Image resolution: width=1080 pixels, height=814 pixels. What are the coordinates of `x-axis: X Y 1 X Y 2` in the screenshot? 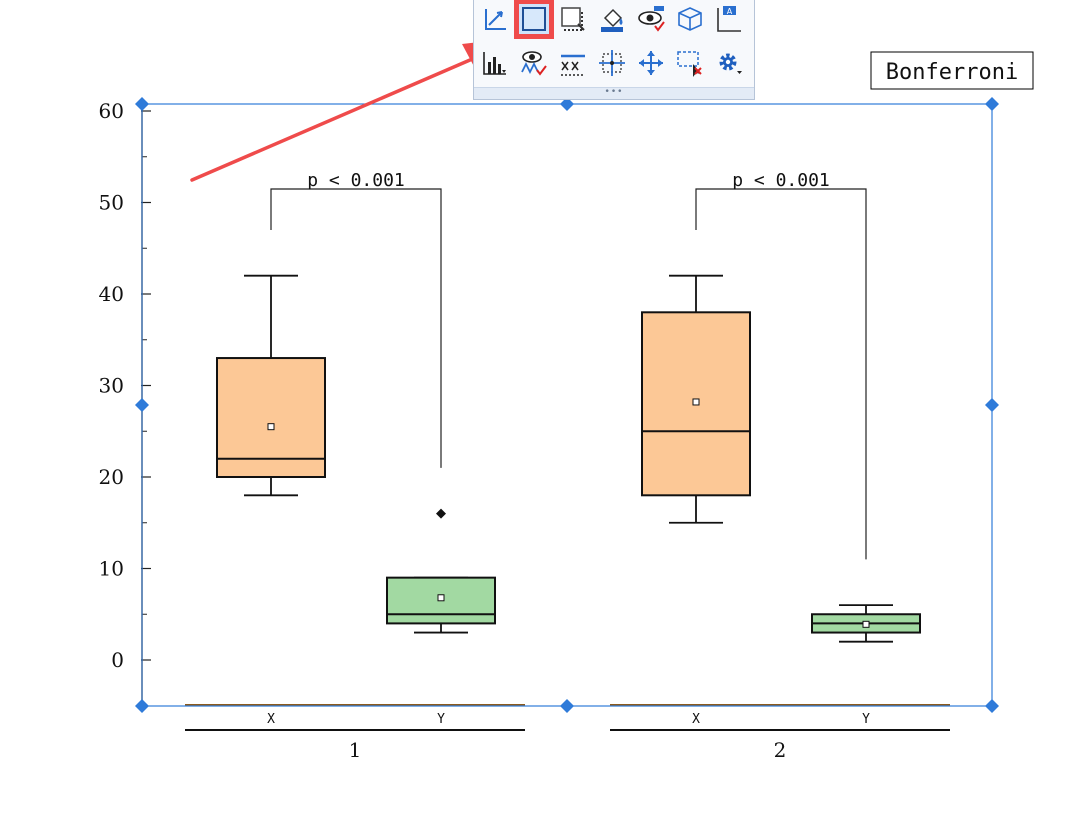 It's located at (567, 733).